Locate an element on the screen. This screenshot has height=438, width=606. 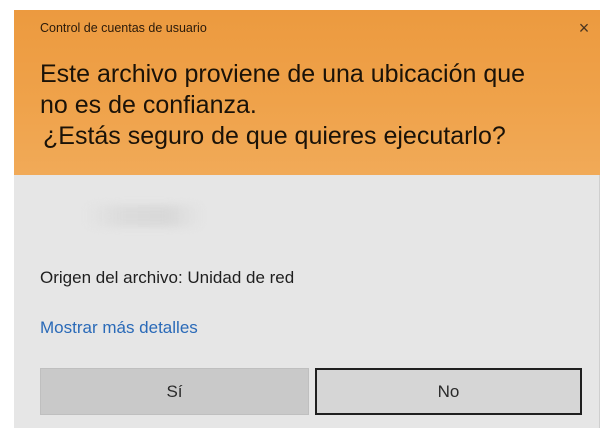
redacted-program-name is located at coordinates (144, 216).